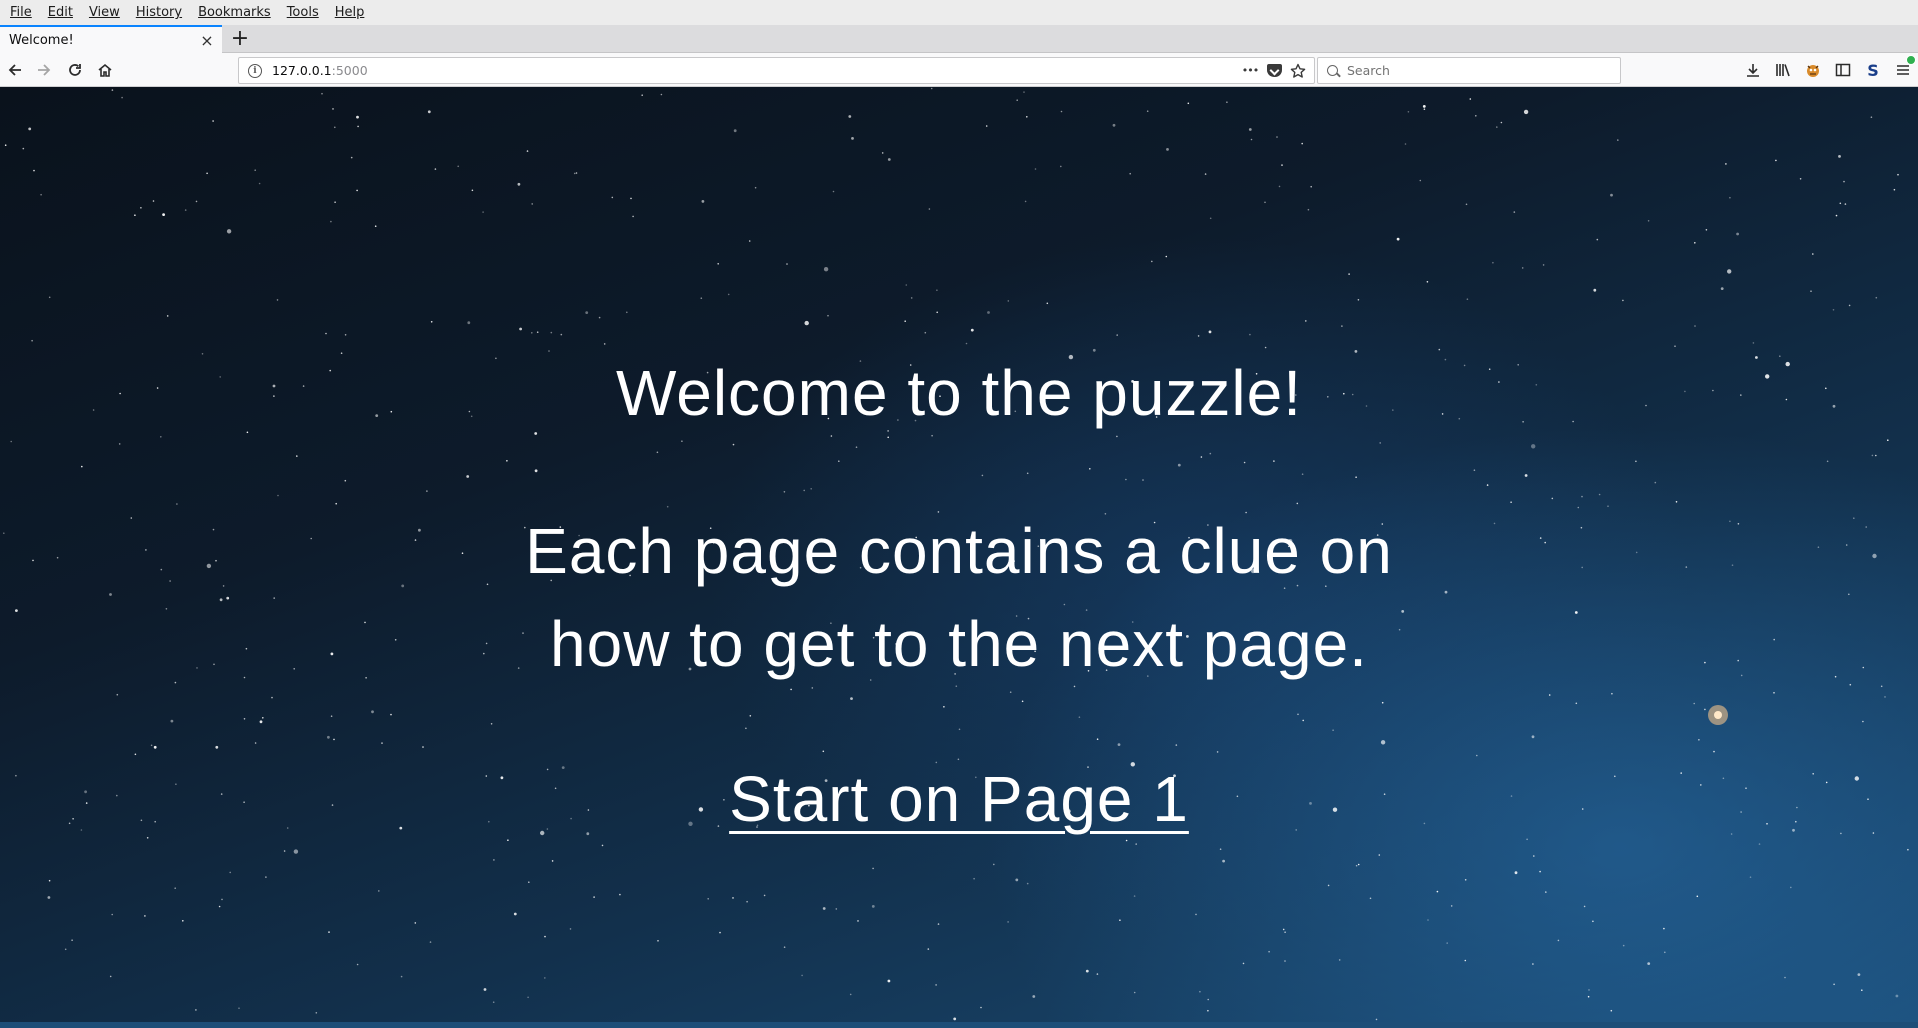 The height and width of the screenshot is (1028, 1918). Describe the element at coordinates (1298, 70) in the screenshot. I see `bookmark-star-button` at that location.